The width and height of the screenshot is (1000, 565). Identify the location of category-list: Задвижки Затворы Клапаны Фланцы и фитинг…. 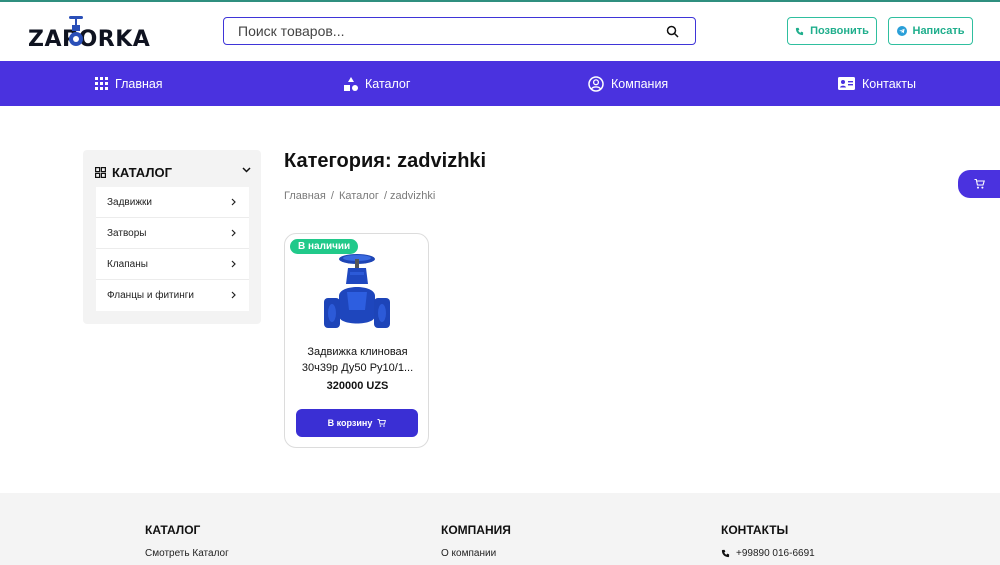
(172, 249).